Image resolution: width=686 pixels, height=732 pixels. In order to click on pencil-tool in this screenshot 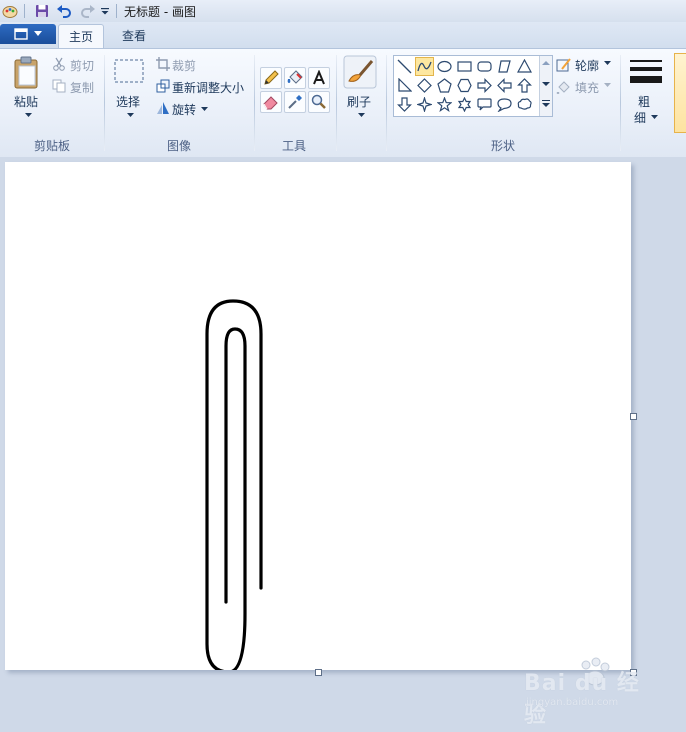, I will do `click(271, 78)`.